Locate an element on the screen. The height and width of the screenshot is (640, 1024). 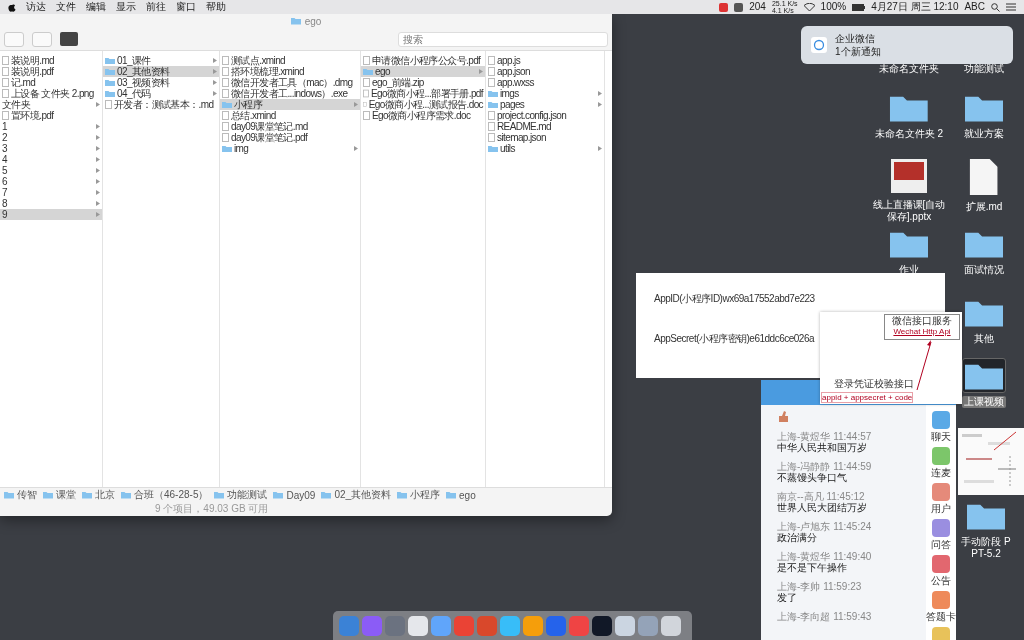
desktop-icon: 面试情况 is located at coordinates (984, 251).